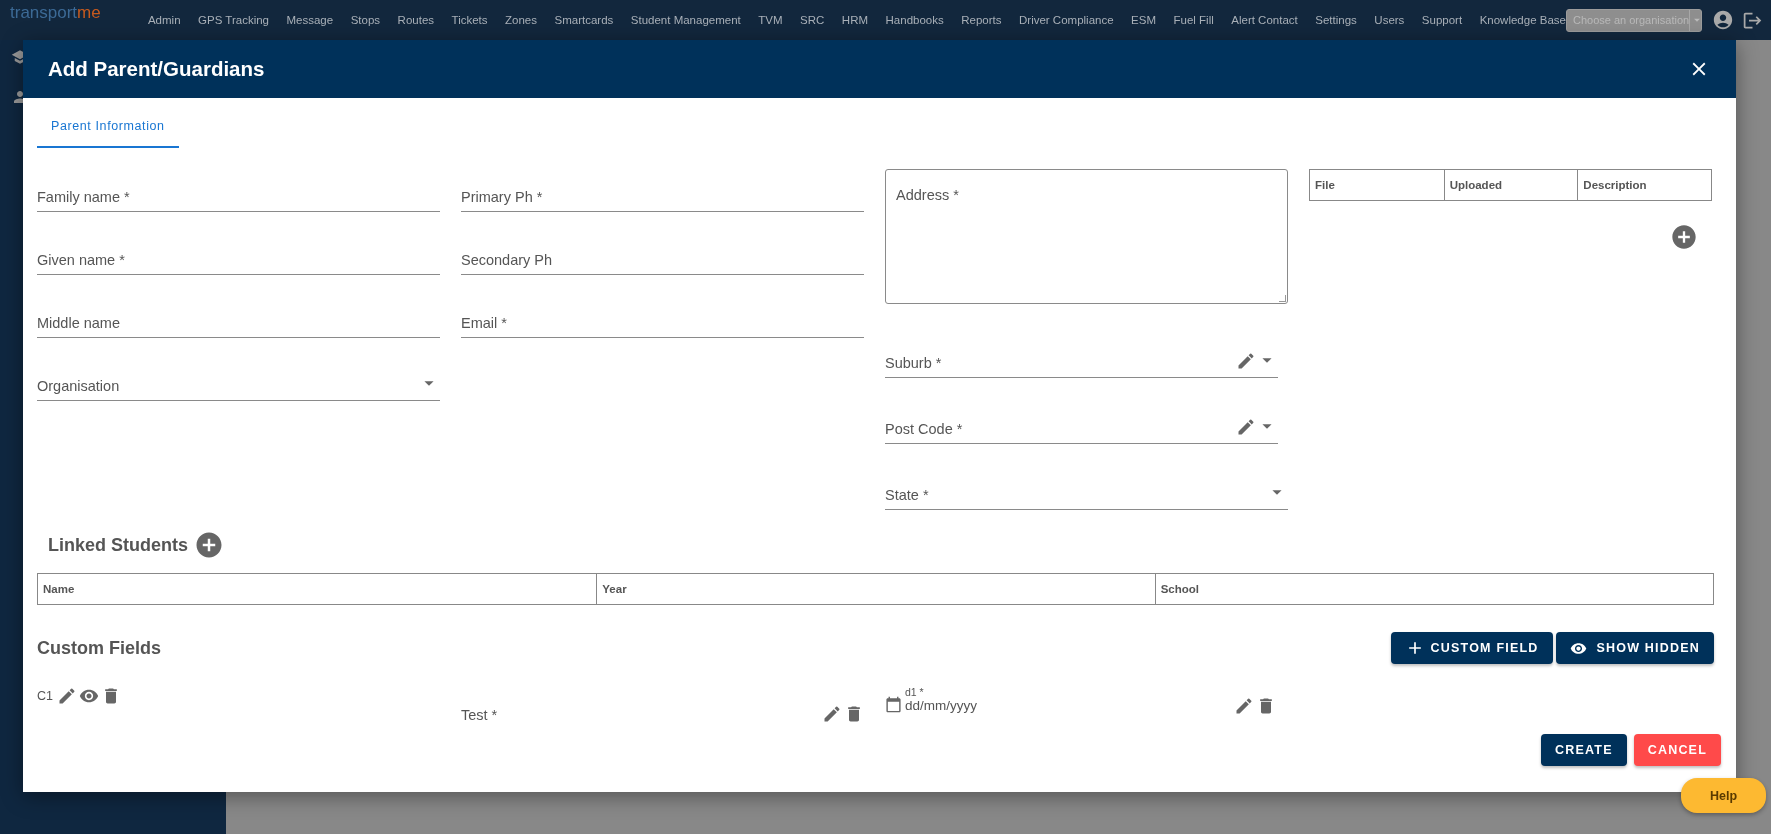 The width and height of the screenshot is (1771, 834). Describe the element at coordinates (118, 545) in the screenshot. I see `section-title: Linked Students` at that location.